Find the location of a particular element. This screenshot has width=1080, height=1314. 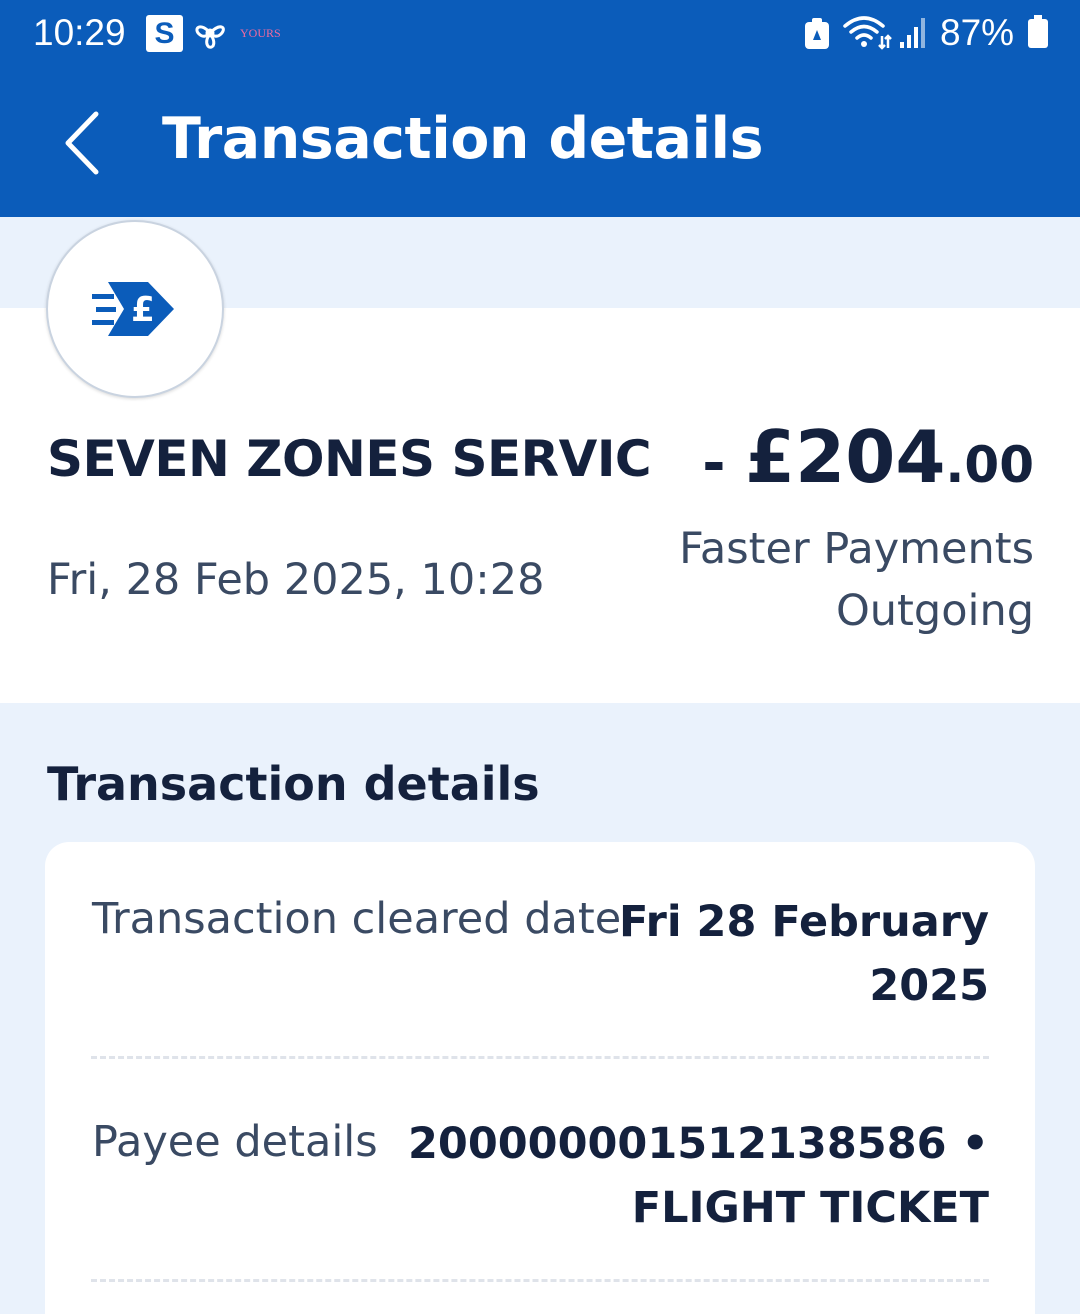

payee-details-label: Payee details is located at coordinates (235, 1142).